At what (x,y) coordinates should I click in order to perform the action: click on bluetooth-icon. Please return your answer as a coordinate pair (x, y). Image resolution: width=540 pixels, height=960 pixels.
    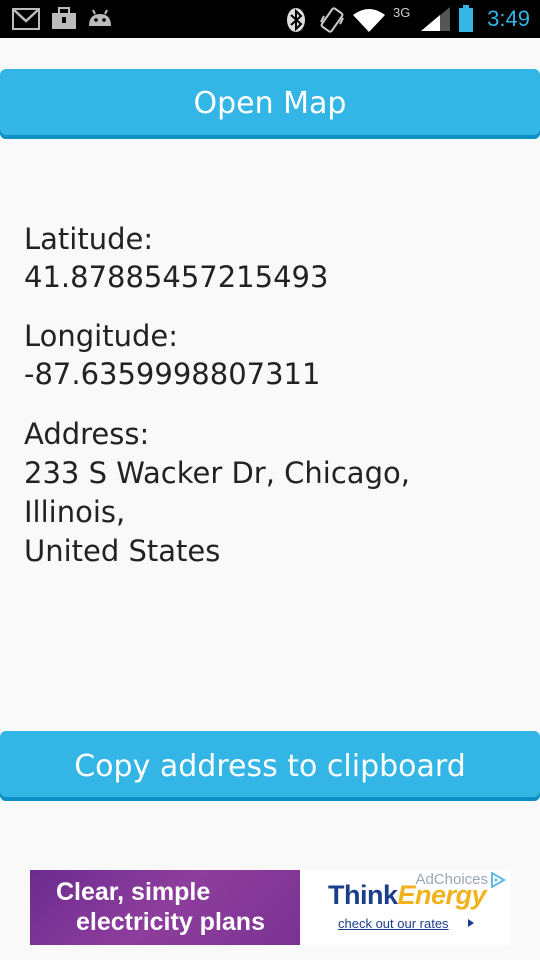
    Looking at the image, I should click on (296, 20).